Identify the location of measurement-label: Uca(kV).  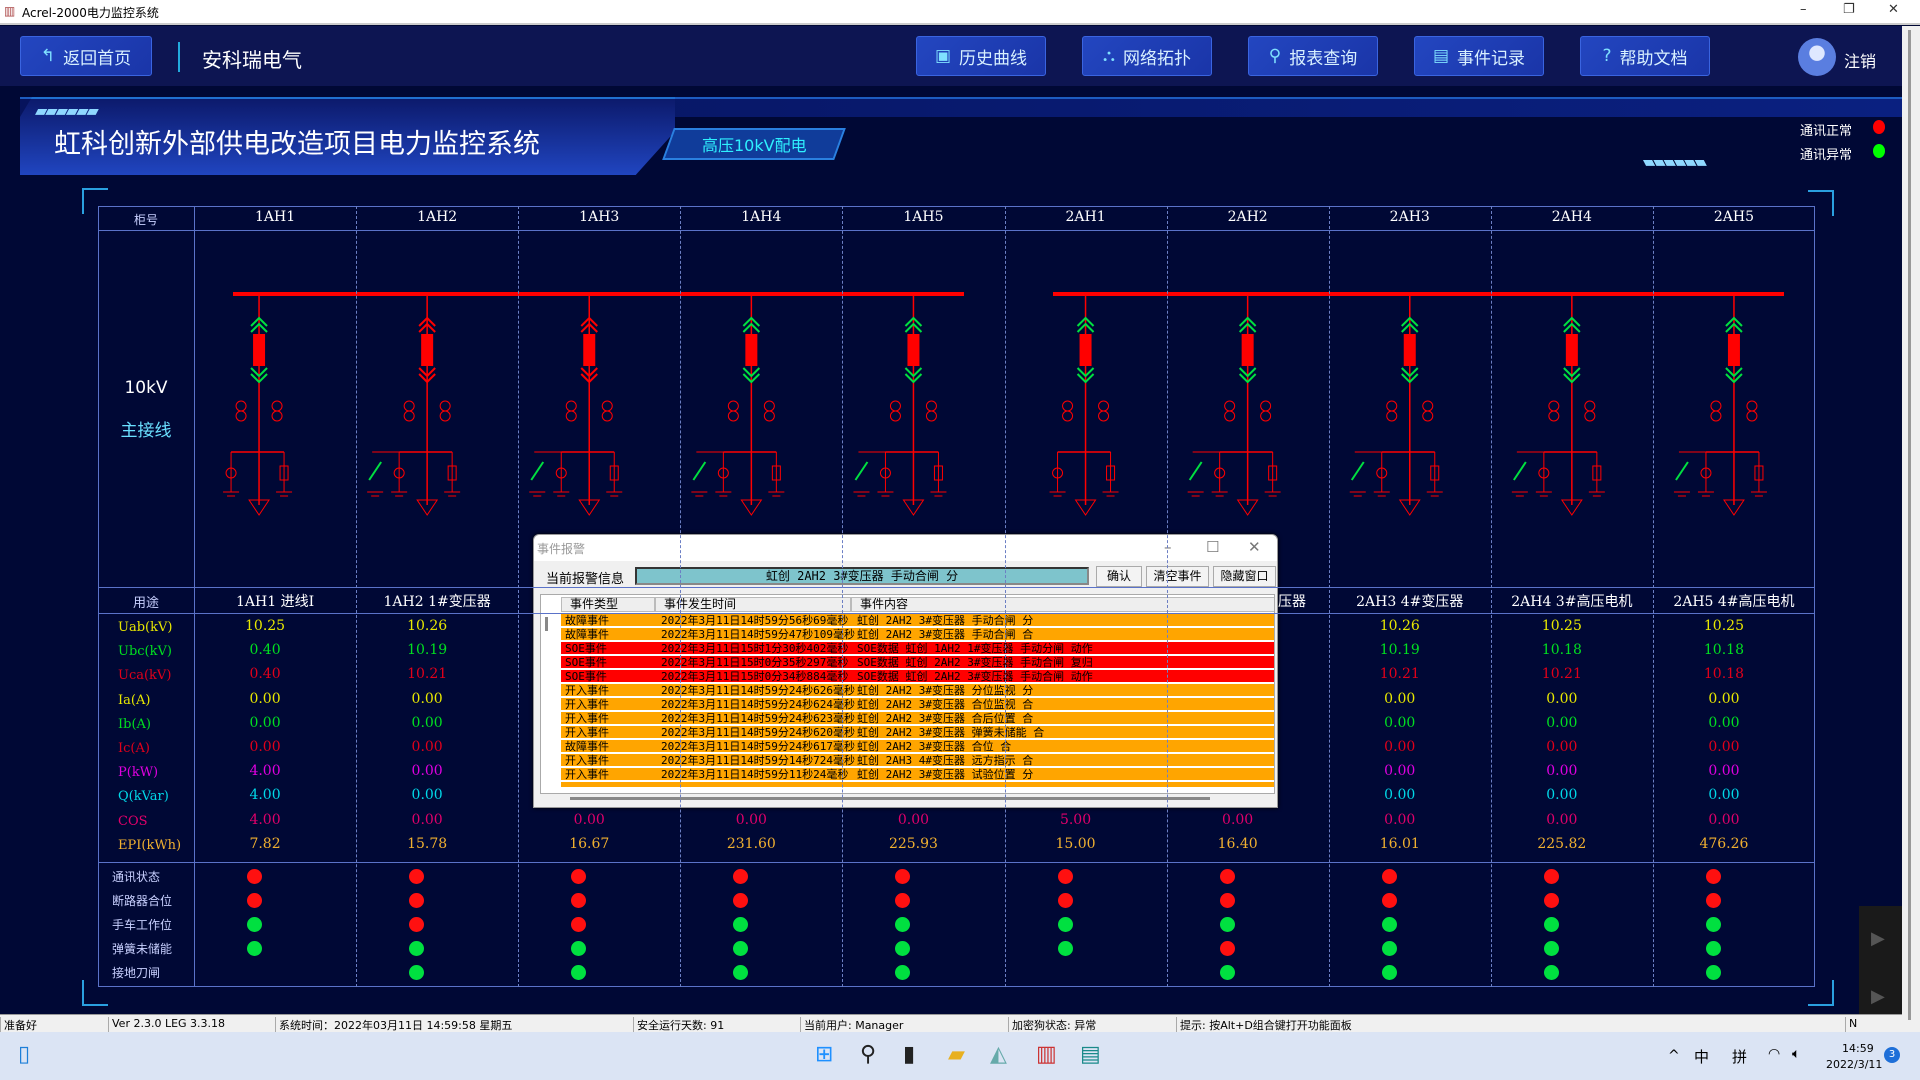
(145, 676).